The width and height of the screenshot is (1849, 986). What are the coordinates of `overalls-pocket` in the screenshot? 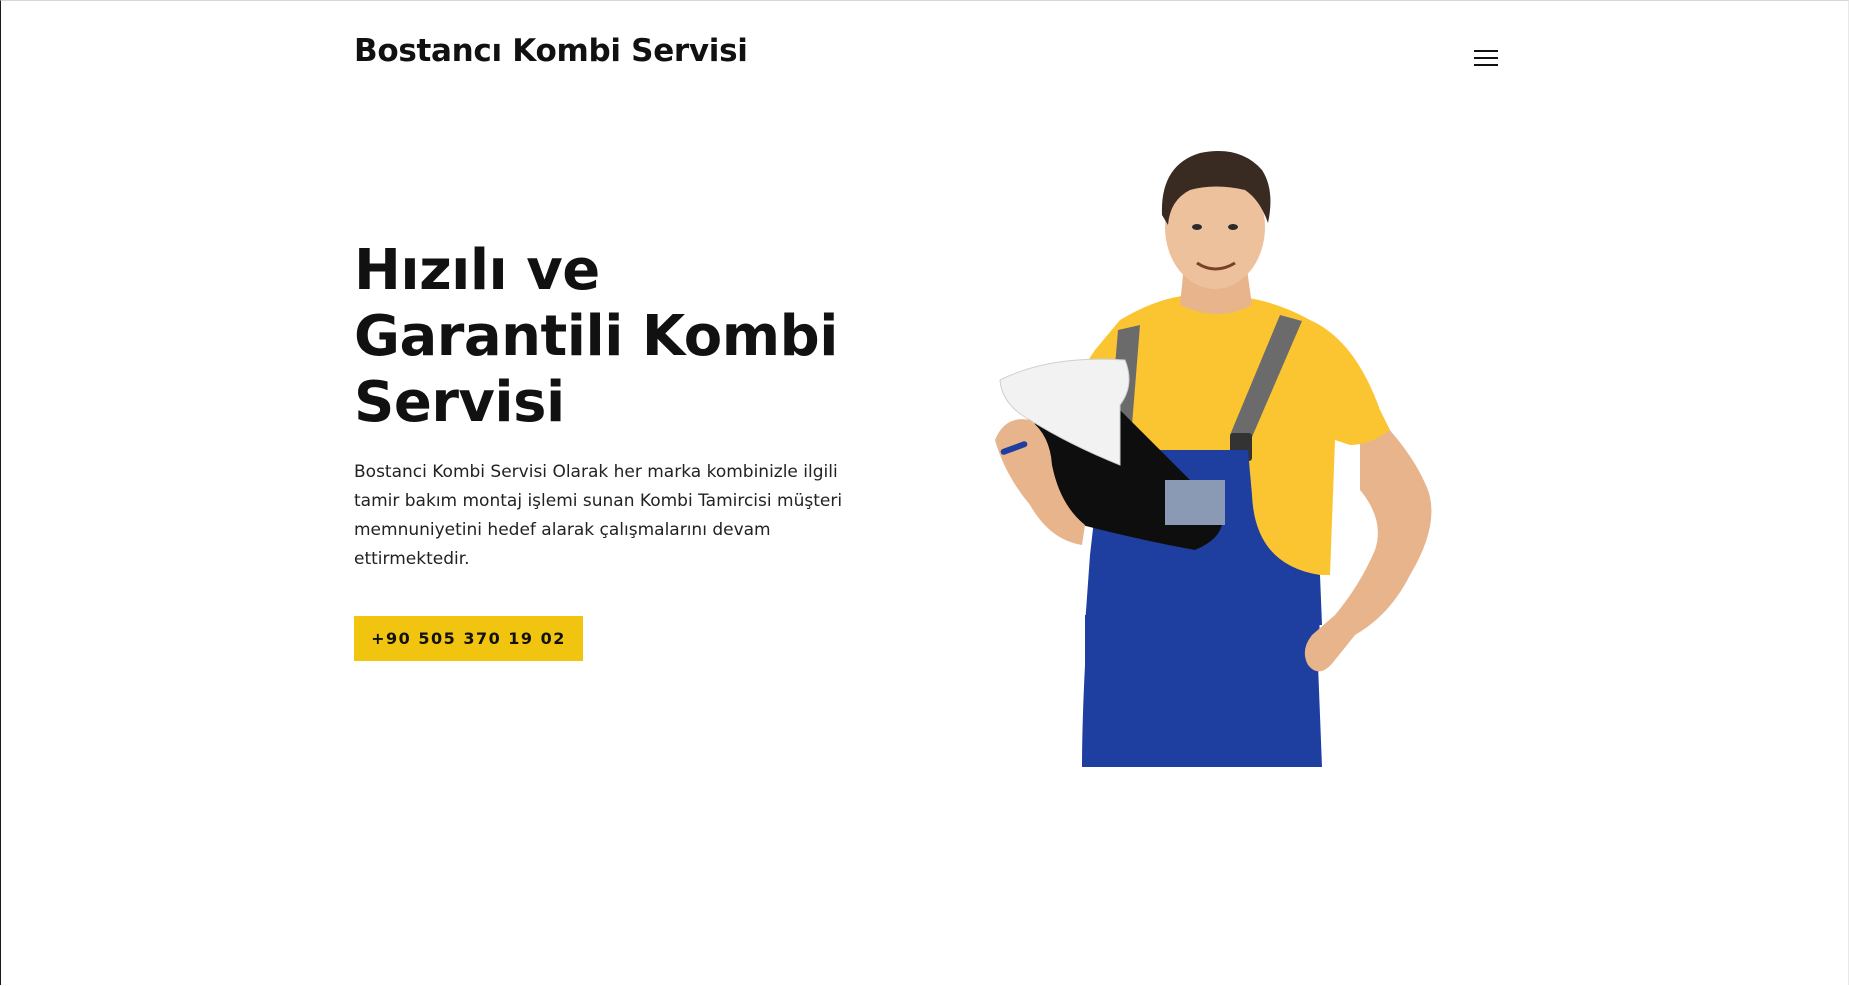 It's located at (1195, 502).